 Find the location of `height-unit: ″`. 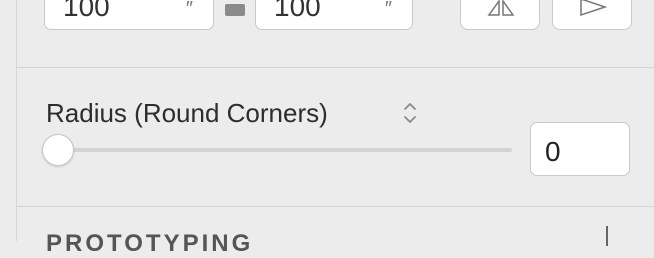

height-unit: ″ is located at coordinates (388, 10).